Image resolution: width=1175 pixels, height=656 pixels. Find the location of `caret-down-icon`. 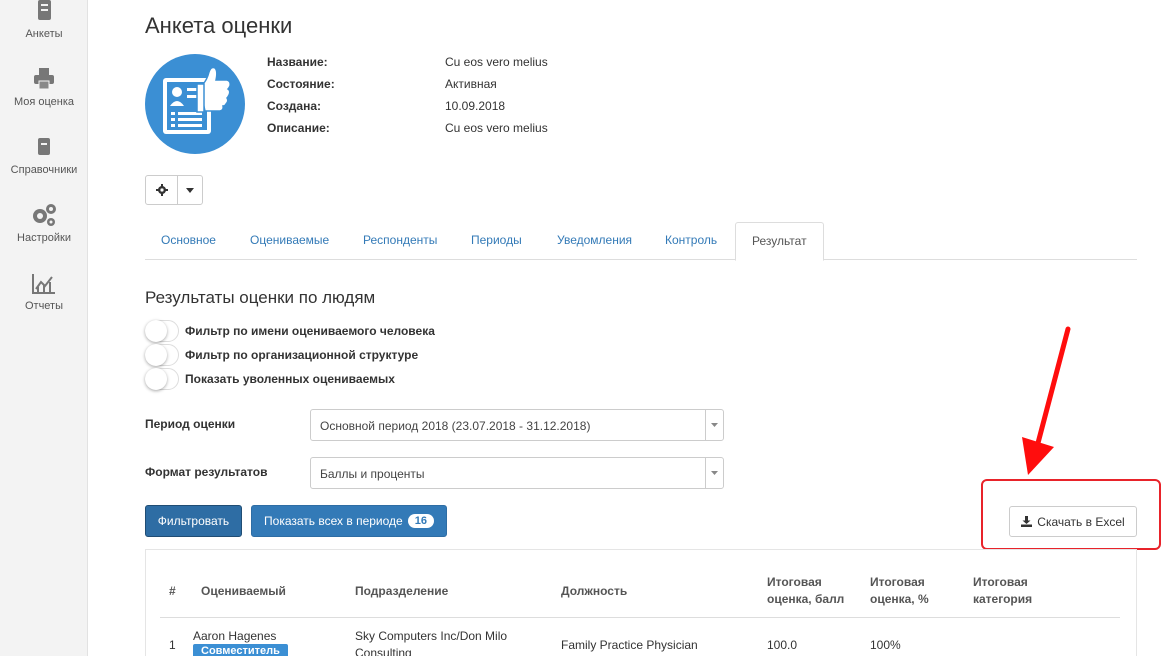

caret-down-icon is located at coordinates (190, 190).